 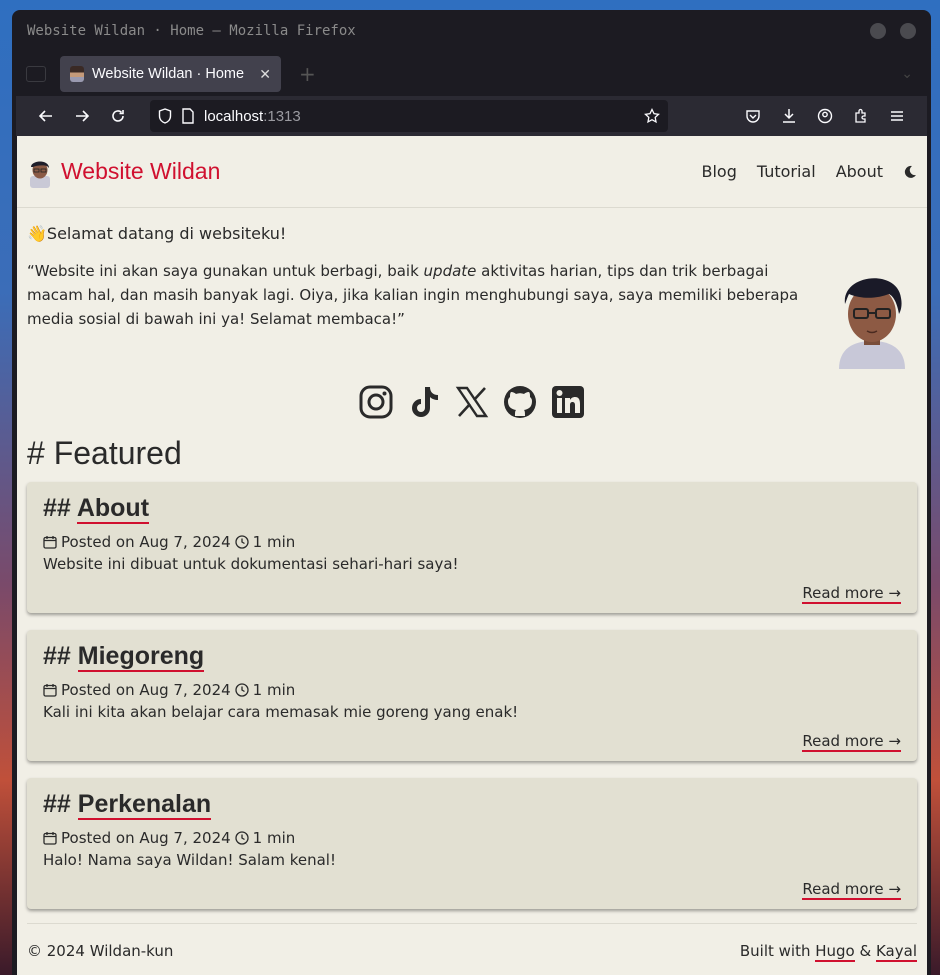 I want to click on url-host: localhost, so click(x=234, y=116).